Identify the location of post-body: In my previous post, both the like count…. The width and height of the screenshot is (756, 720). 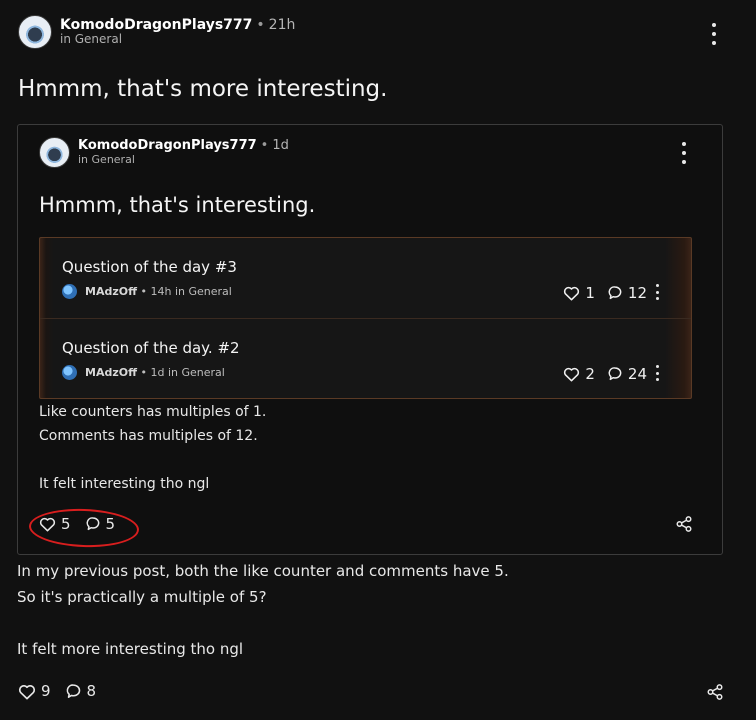
(263, 610).